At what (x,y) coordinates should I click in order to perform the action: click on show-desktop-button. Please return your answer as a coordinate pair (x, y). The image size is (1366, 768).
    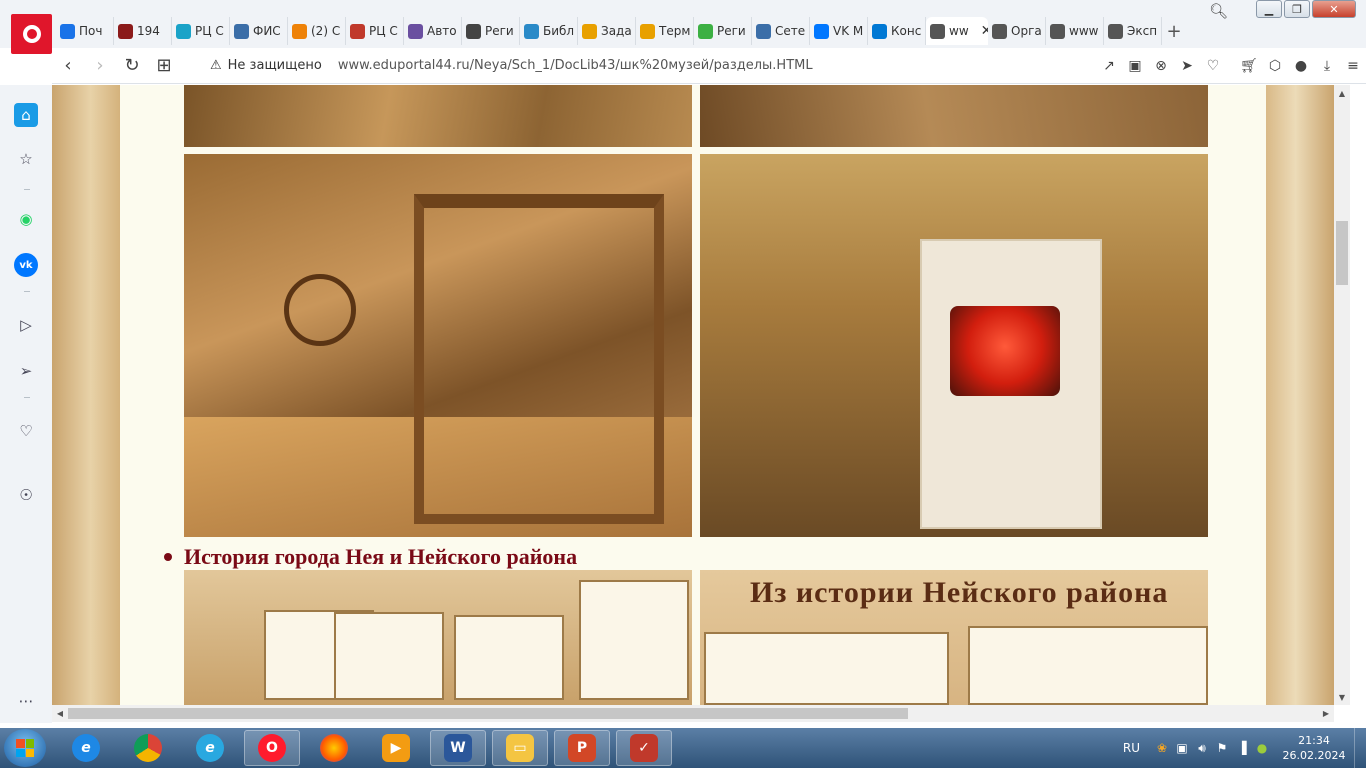
    Looking at the image, I should click on (1360, 748).